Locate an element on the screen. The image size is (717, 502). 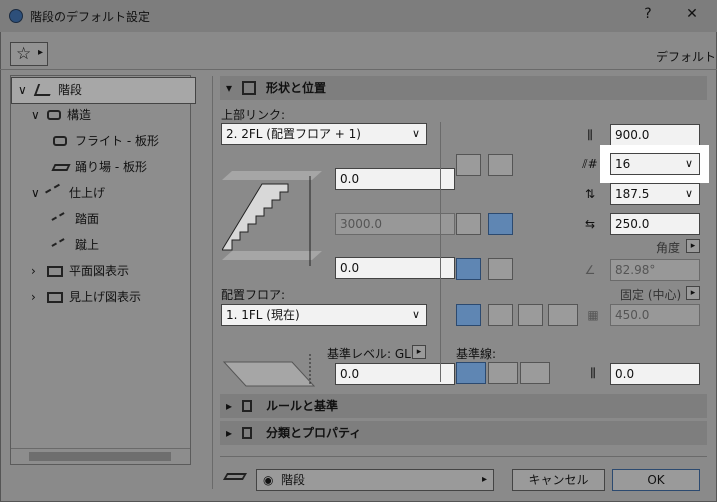
upper-link-value: 2. 2FL (配置フロア + 1) is located at coordinates (293, 134).